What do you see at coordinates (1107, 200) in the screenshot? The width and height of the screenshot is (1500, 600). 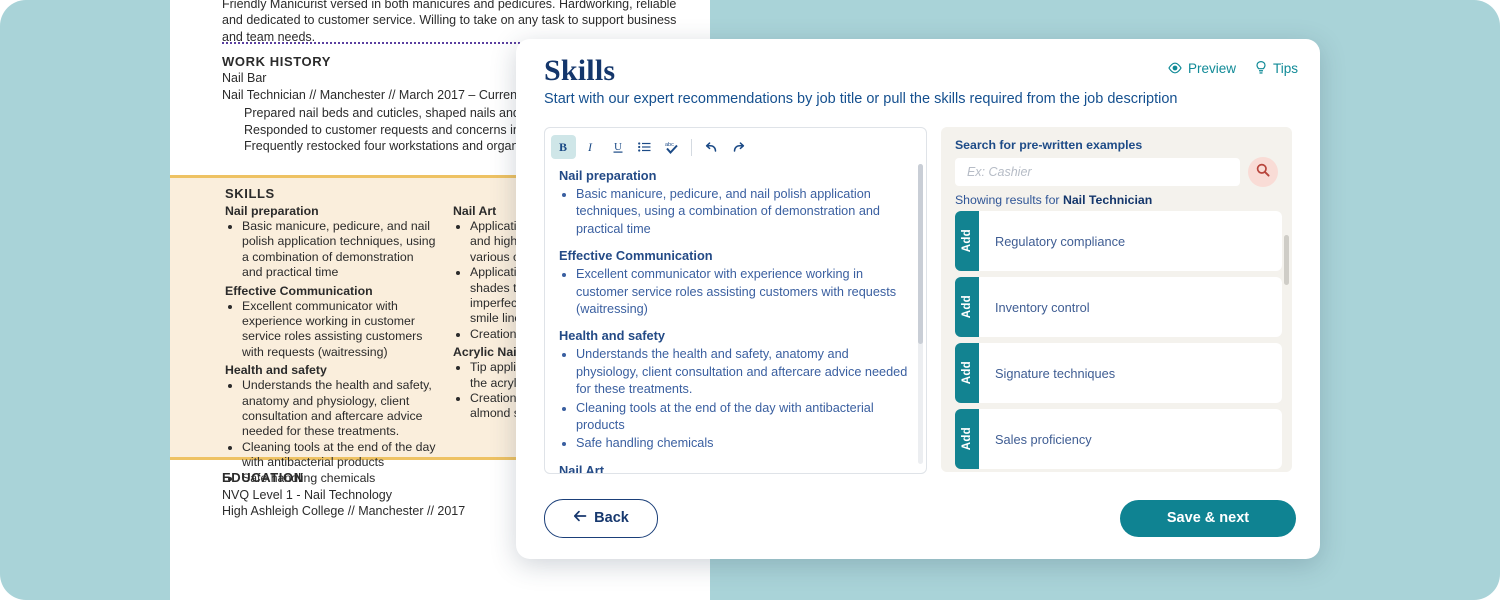 I see `showing-results-job: Nail Technician` at bounding box center [1107, 200].